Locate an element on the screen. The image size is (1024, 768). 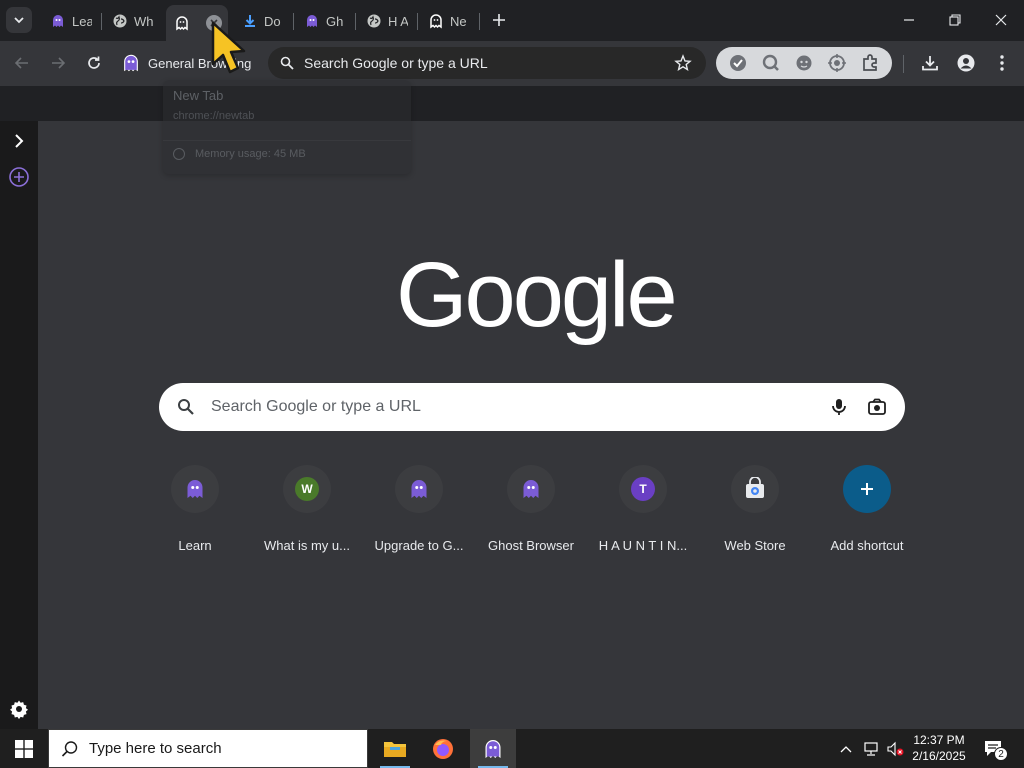
letter-avatar: W is located at coordinates (307, 489).